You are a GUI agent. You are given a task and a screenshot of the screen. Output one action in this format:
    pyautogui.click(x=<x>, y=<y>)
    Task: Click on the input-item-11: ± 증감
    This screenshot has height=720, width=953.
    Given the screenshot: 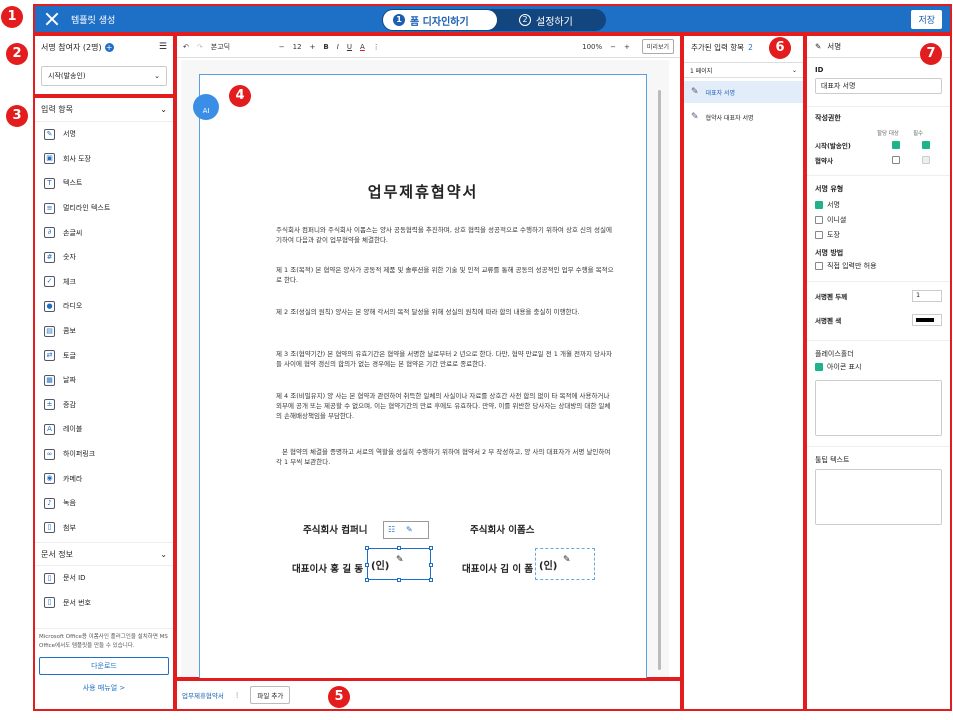 What is the action you would take?
    pyautogui.click(x=104, y=405)
    